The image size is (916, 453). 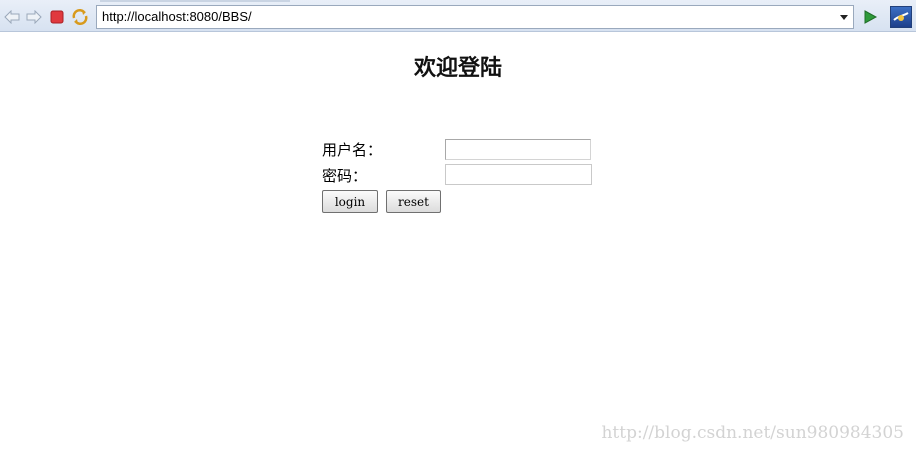 What do you see at coordinates (195, 1) in the screenshot?
I see `tab-strip-edge` at bounding box center [195, 1].